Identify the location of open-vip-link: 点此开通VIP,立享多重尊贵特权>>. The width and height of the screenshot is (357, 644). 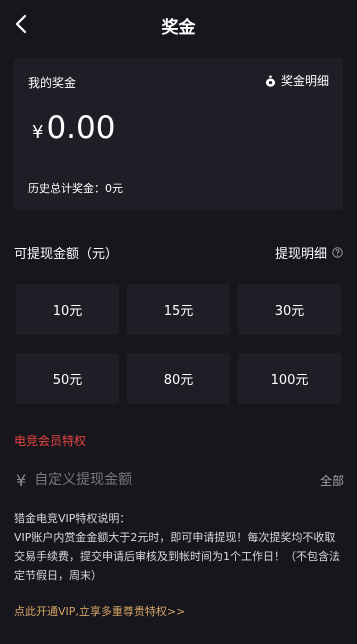
(99, 611).